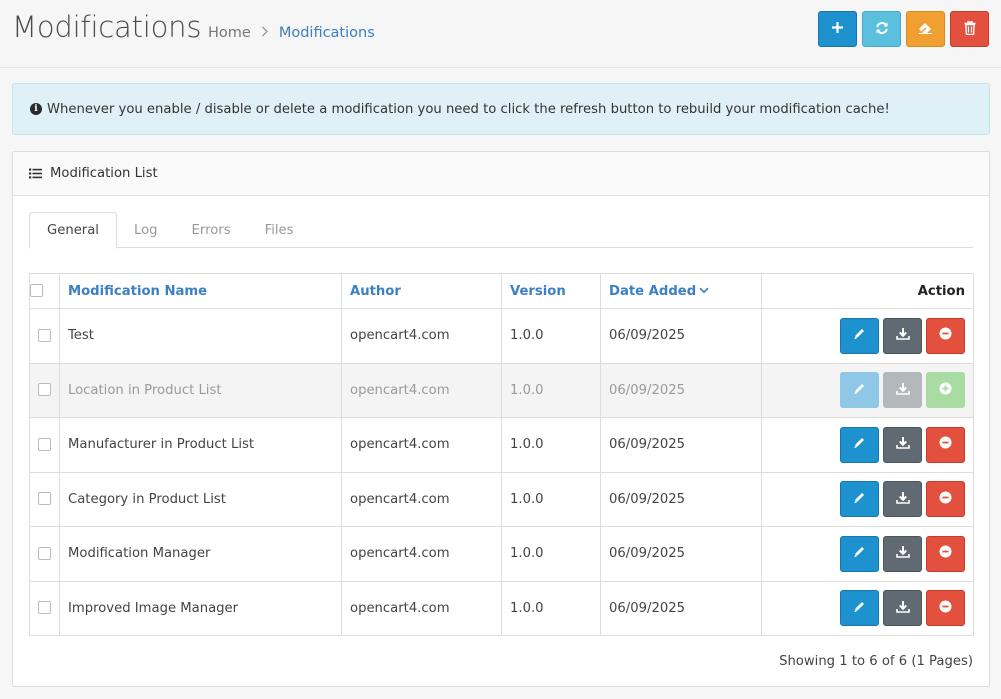 The width and height of the screenshot is (1001, 699). Describe the element at coordinates (36, 290) in the screenshot. I see `select-all-checkbox` at that location.